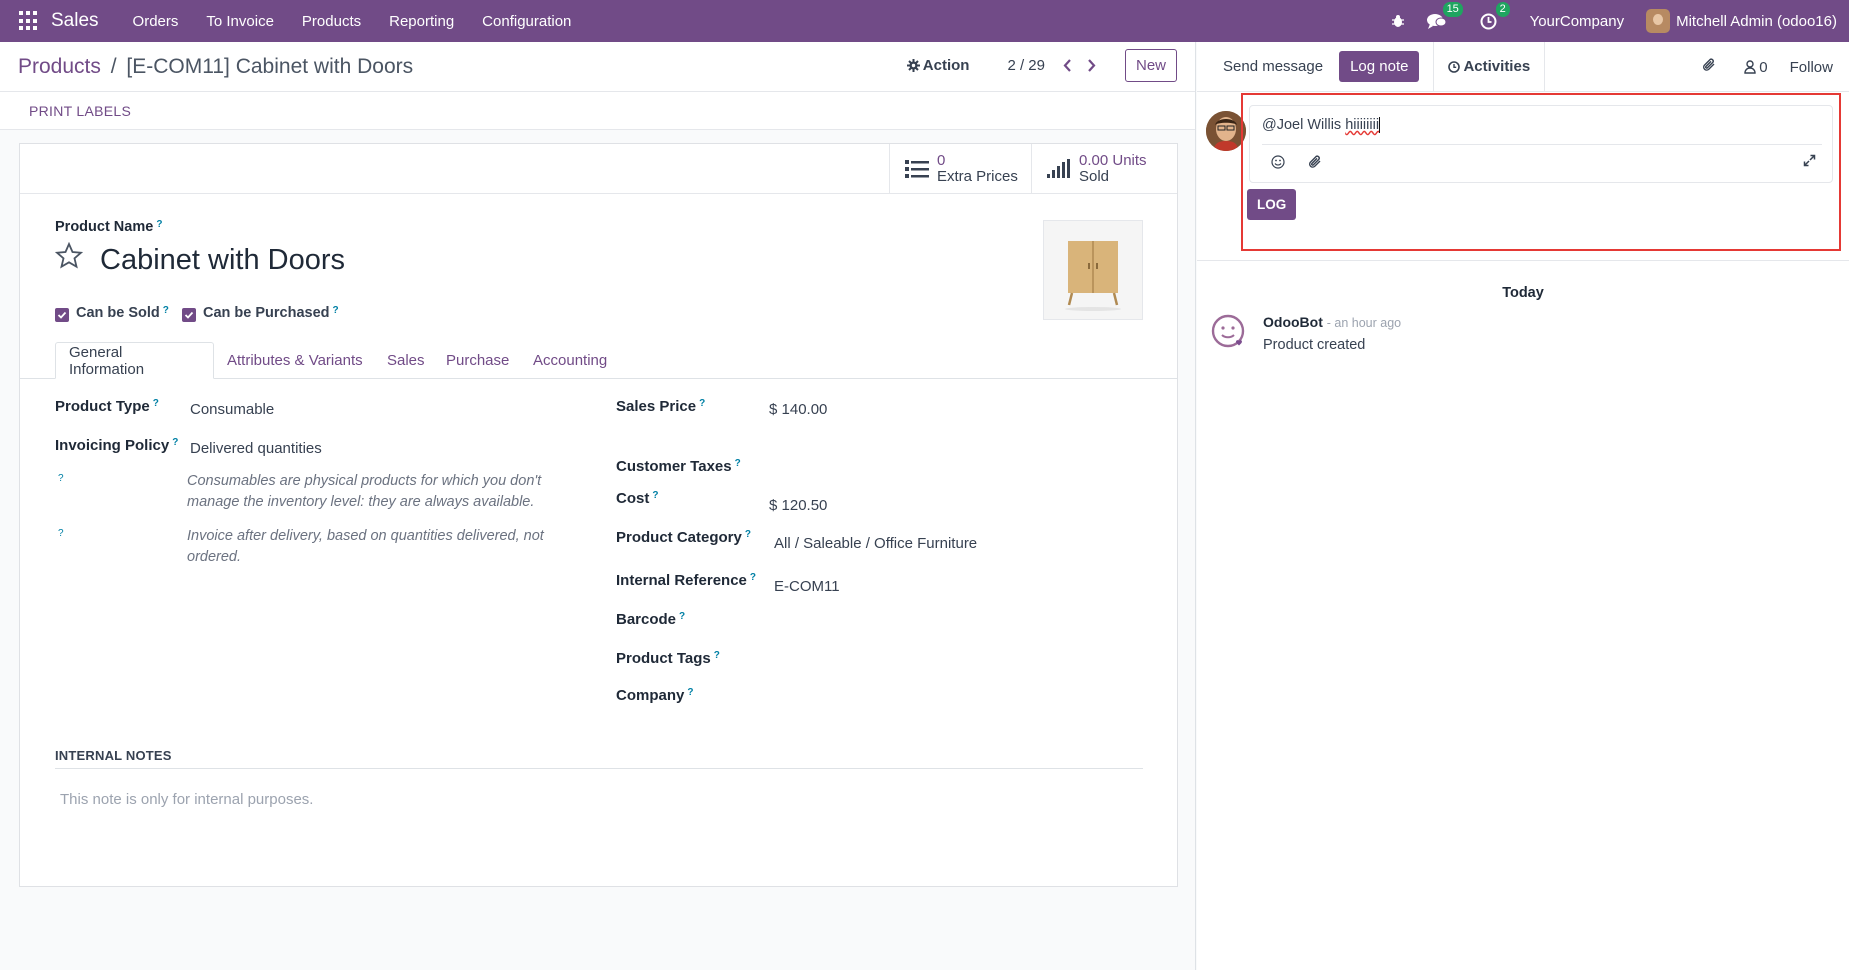 The height and width of the screenshot is (970, 1849). What do you see at coordinates (1811, 67) in the screenshot?
I see `follow-button: Follow` at bounding box center [1811, 67].